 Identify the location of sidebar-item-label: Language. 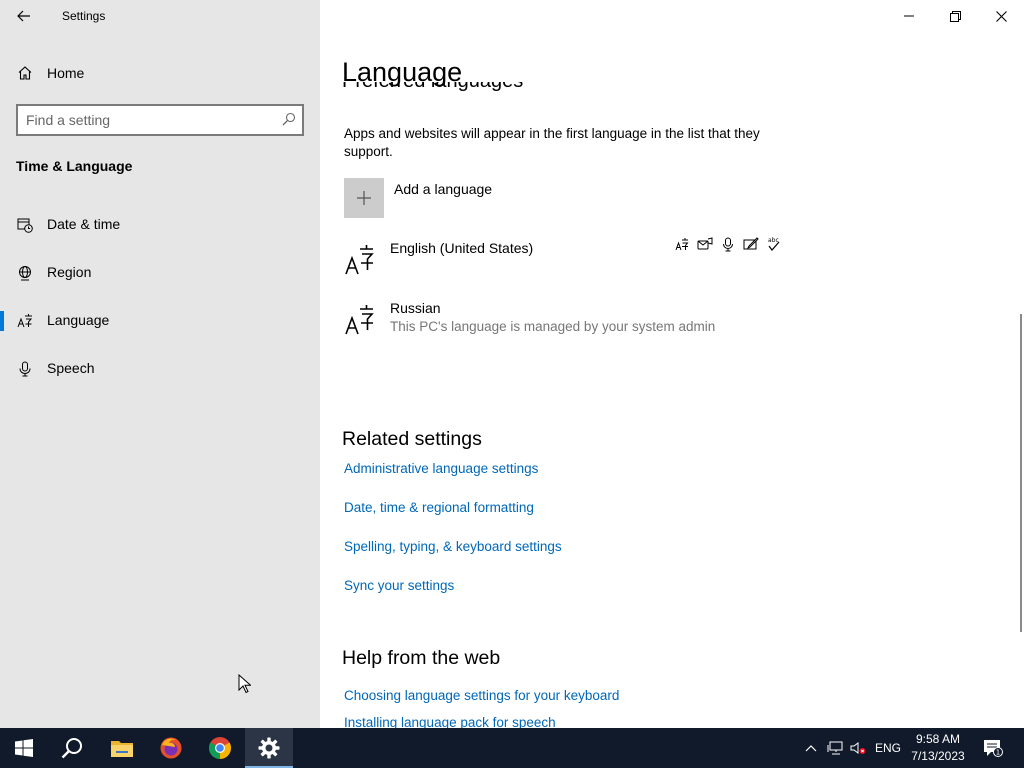
(78, 320).